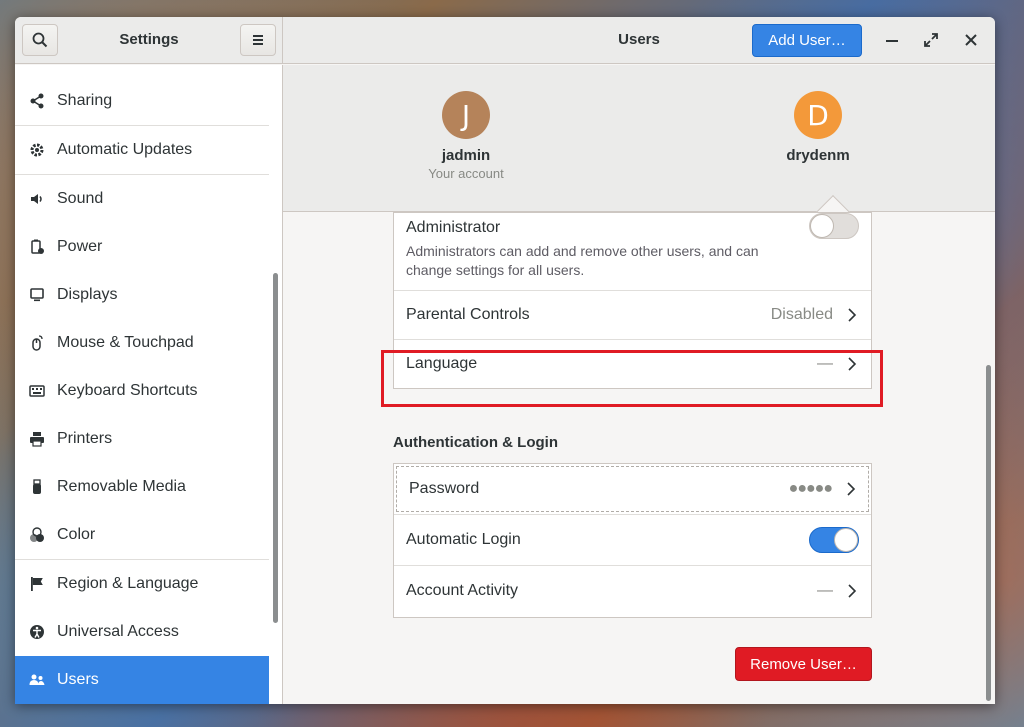  What do you see at coordinates (37, 199) in the screenshot?
I see `speaker-icon` at bounding box center [37, 199].